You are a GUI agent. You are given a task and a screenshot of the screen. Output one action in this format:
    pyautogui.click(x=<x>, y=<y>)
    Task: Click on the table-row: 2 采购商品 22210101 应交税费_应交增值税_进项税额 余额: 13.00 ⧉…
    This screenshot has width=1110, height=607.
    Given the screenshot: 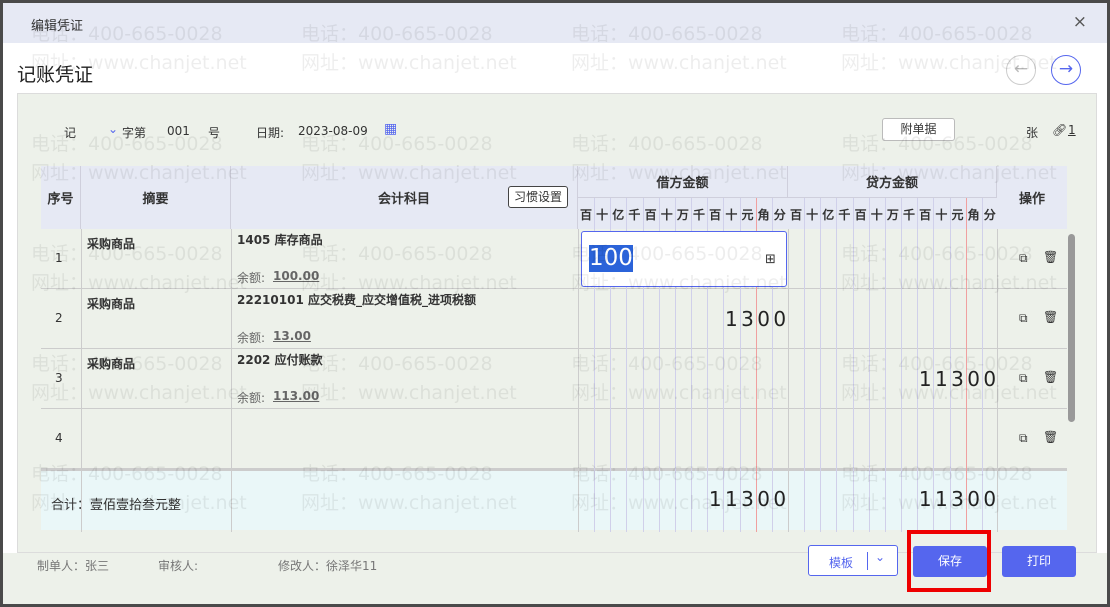 What is the action you would take?
    pyautogui.click(x=554, y=319)
    